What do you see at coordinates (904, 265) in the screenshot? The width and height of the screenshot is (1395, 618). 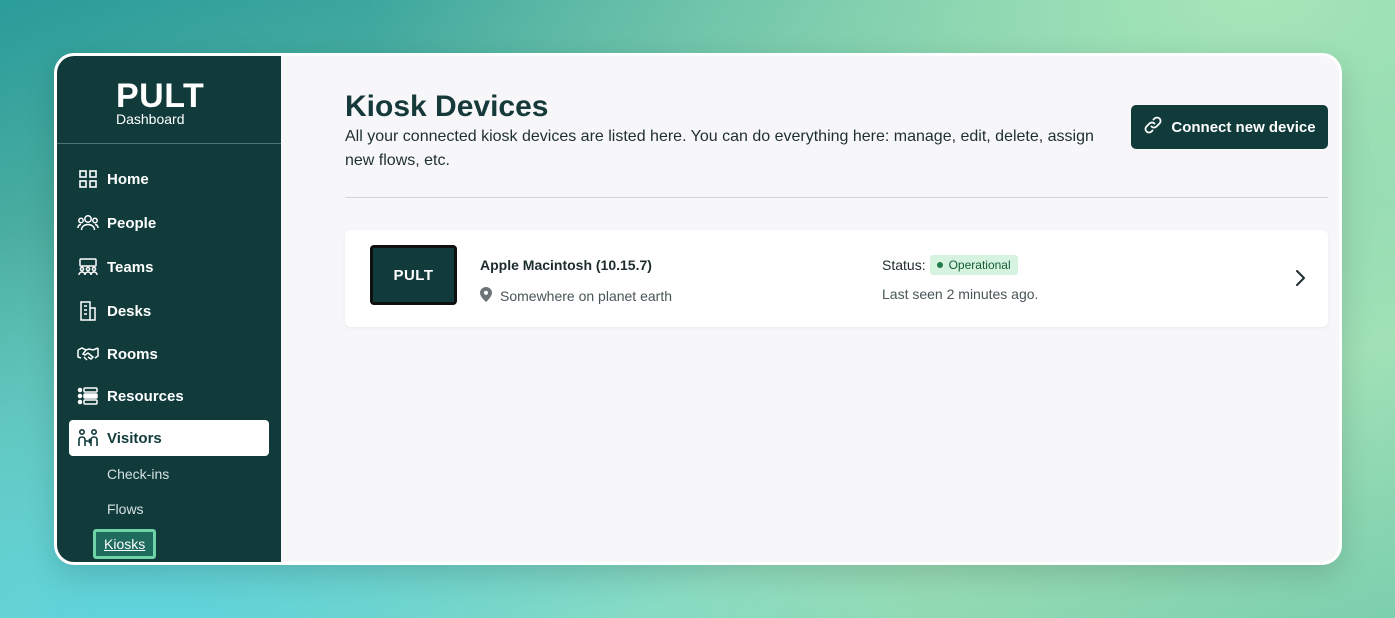 I see `status-label: Status:` at bounding box center [904, 265].